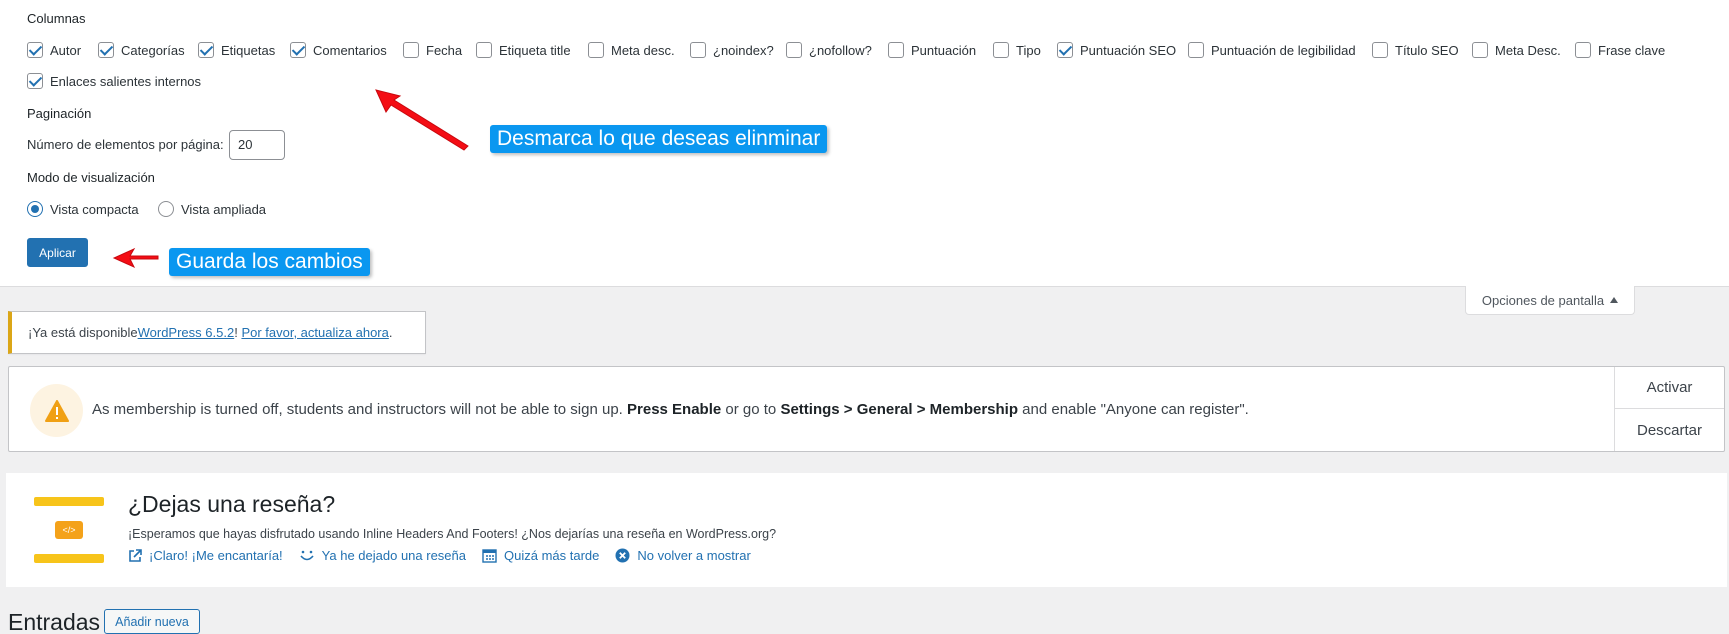  I want to click on column-checkbox-autor: Autor, so click(54, 50).